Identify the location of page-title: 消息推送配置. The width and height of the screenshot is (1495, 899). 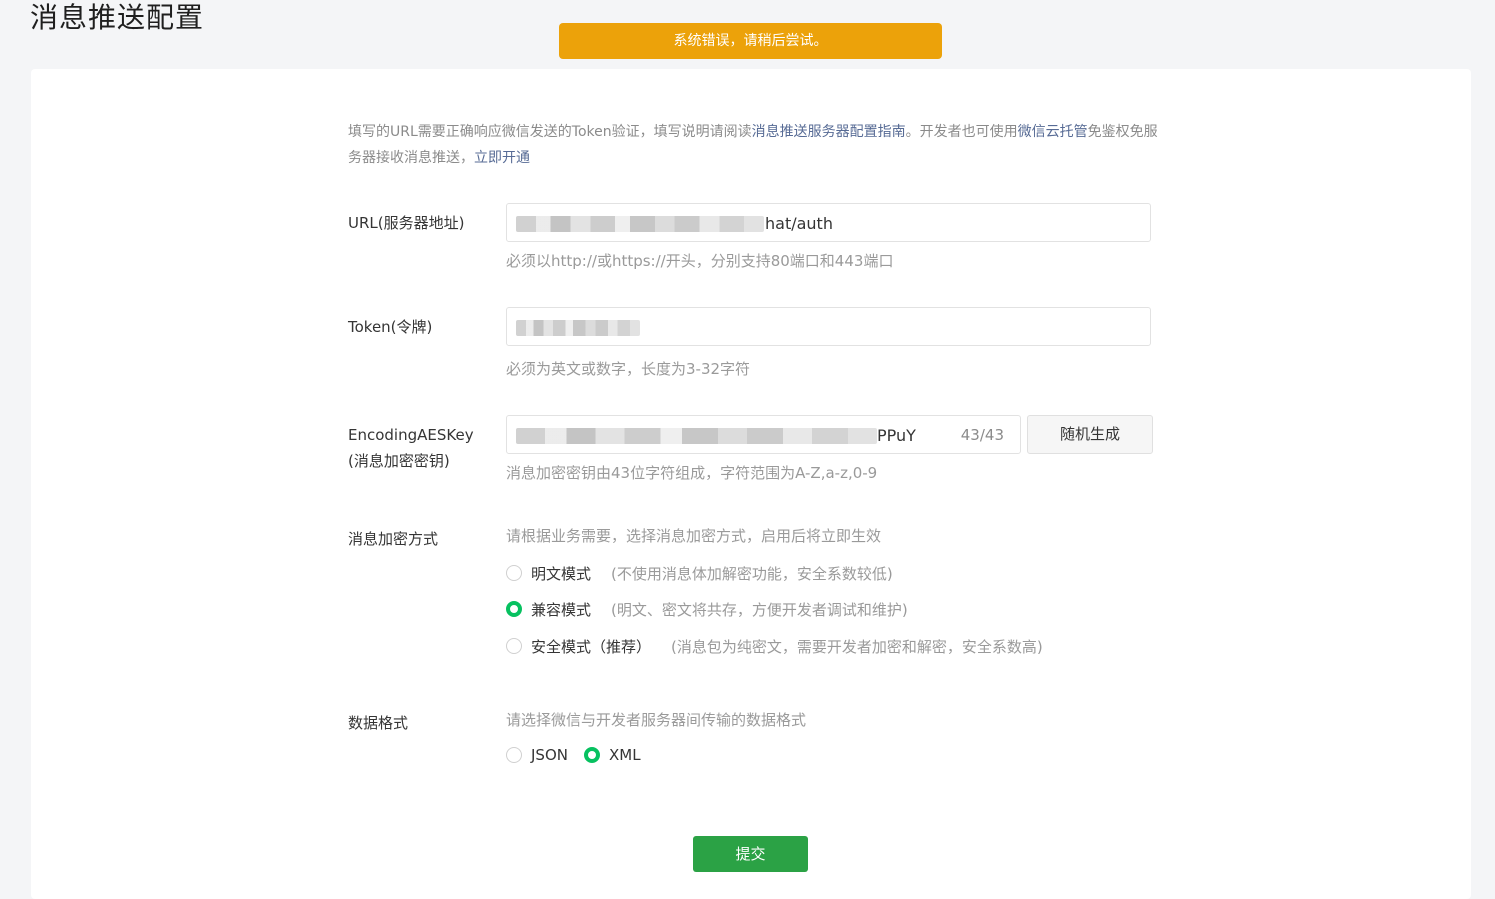
(117, 17).